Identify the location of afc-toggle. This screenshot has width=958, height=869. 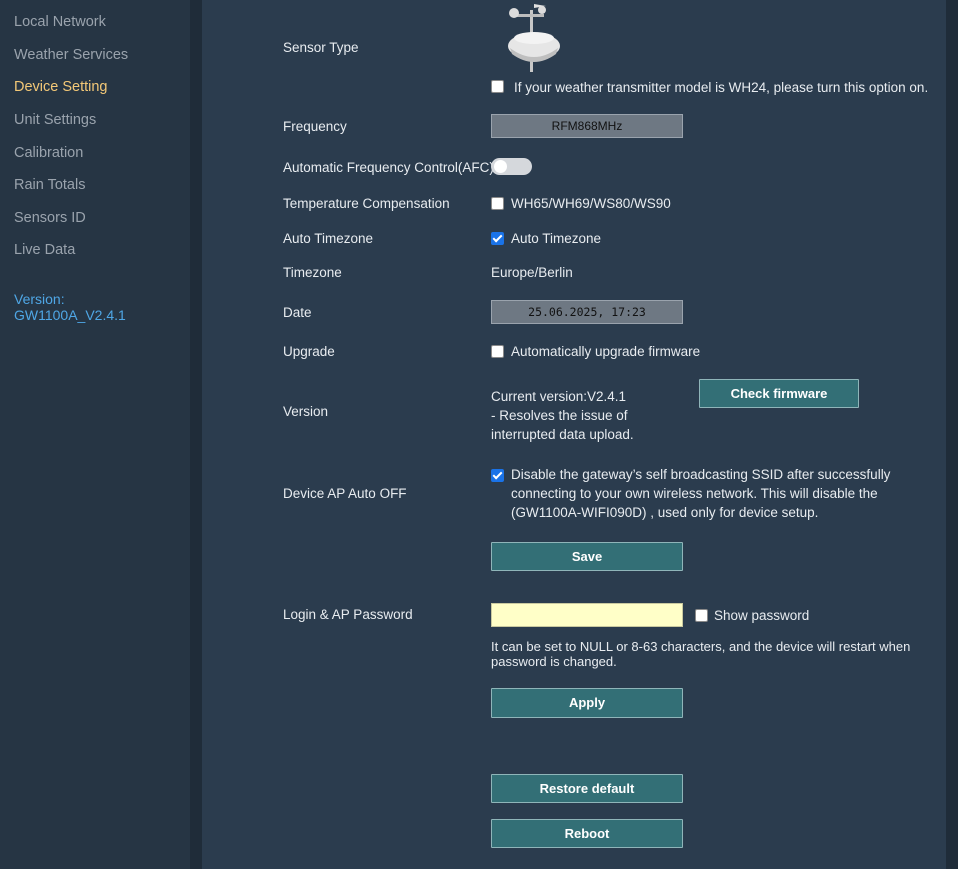
(511, 166).